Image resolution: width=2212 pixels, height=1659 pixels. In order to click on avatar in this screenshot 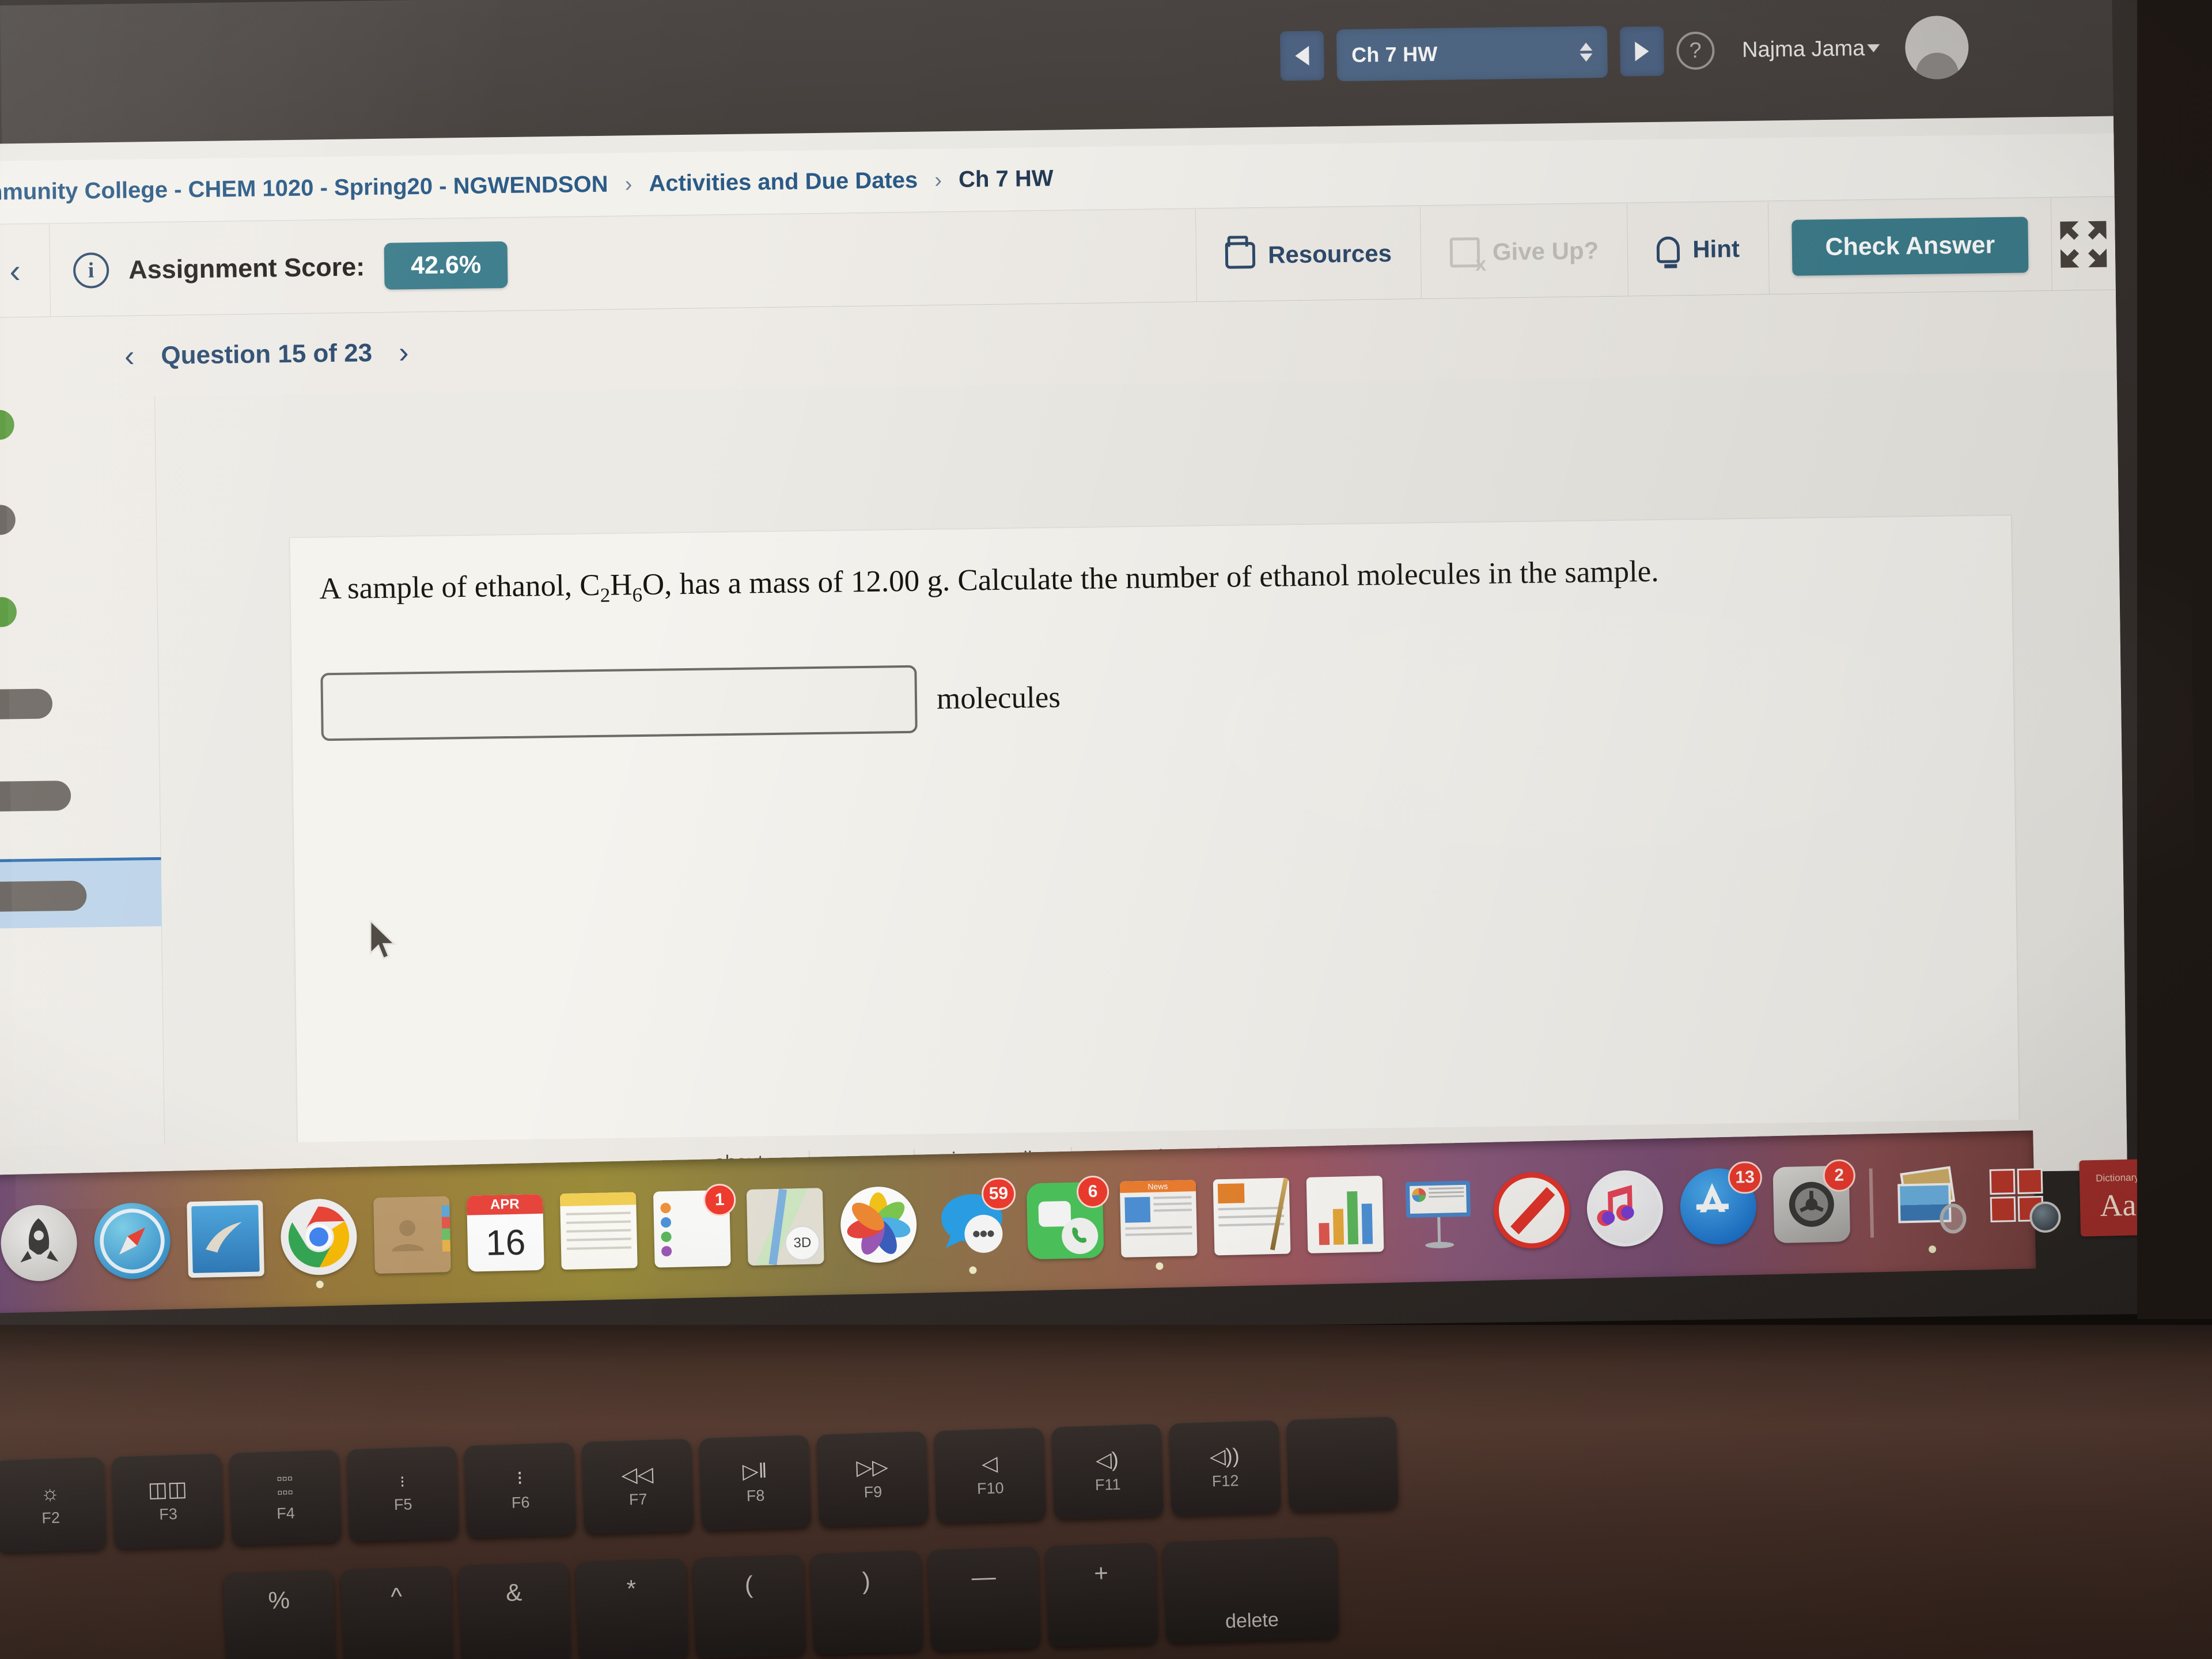, I will do `click(1936, 47)`.